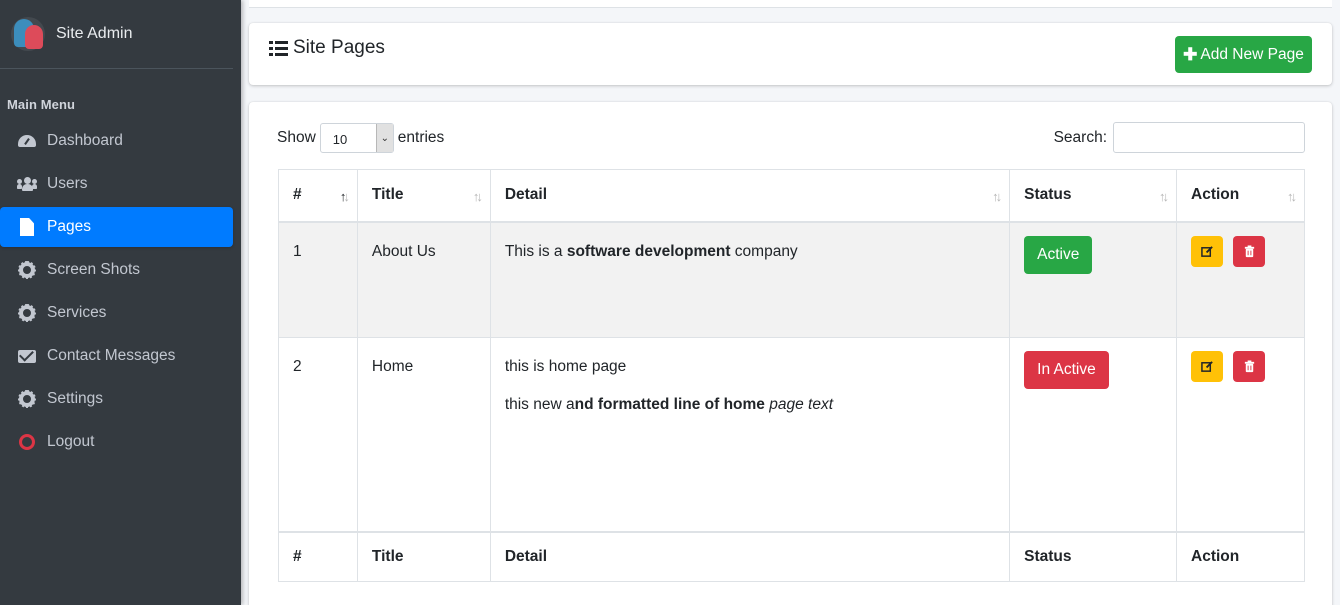 The image size is (1340, 605). Describe the element at coordinates (41, 104) in the screenshot. I see `menu-header: Main Menu` at that location.